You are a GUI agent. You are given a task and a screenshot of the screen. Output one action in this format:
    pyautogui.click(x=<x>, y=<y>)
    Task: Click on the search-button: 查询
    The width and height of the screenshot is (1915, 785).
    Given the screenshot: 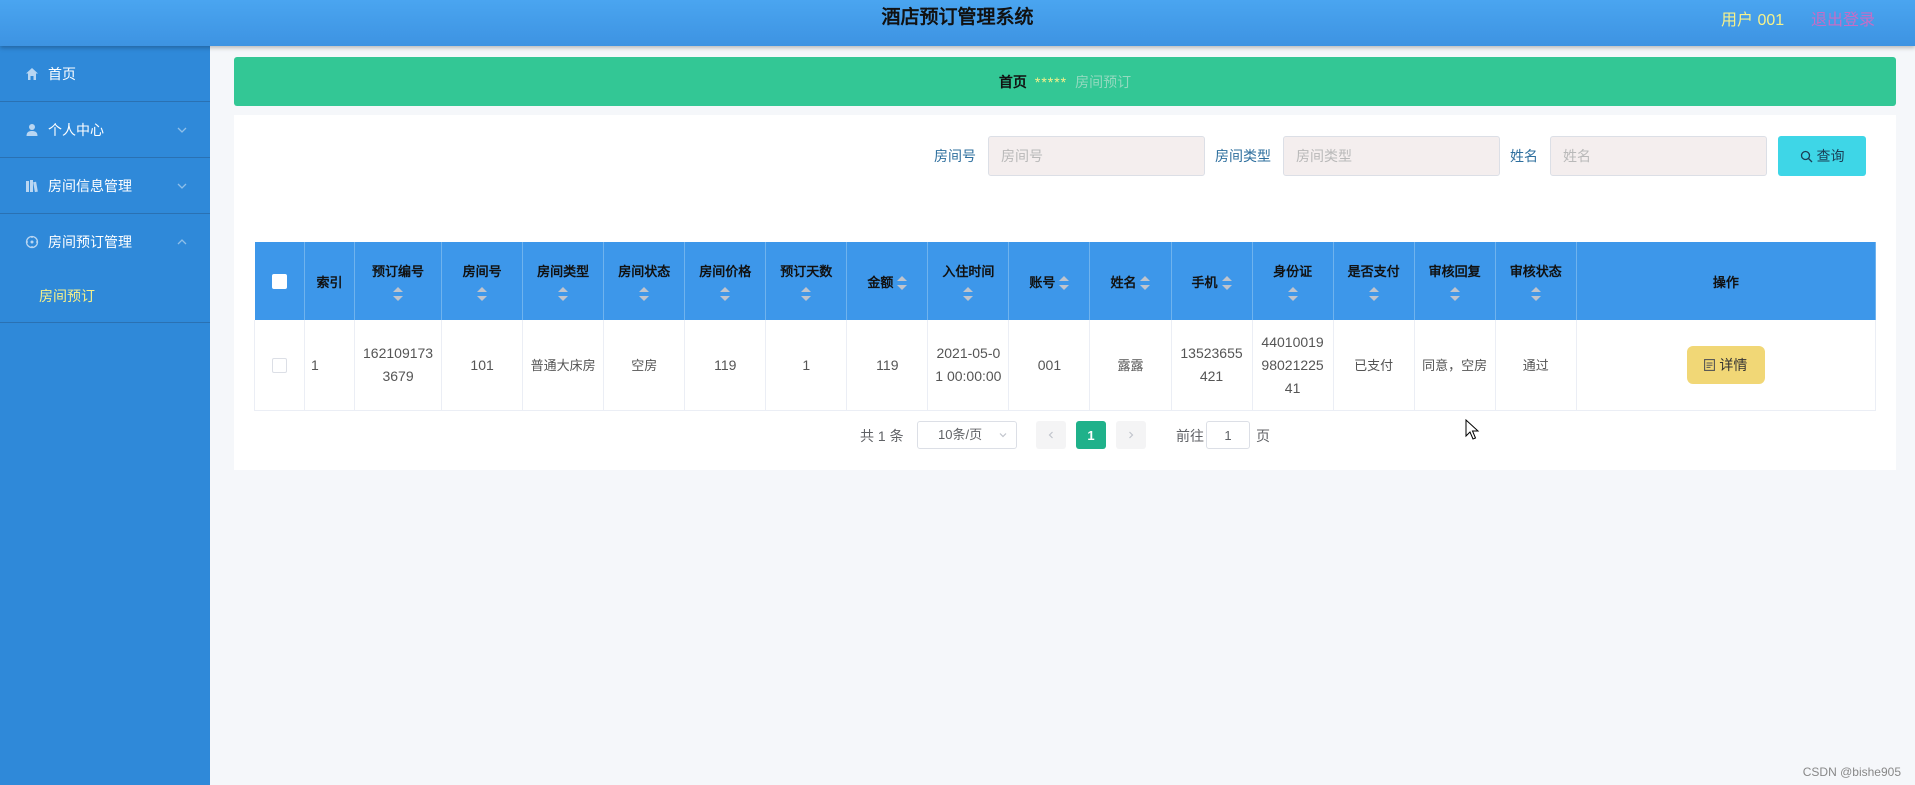 What is the action you would take?
    pyautogui.click(x=1822, y=156)
    